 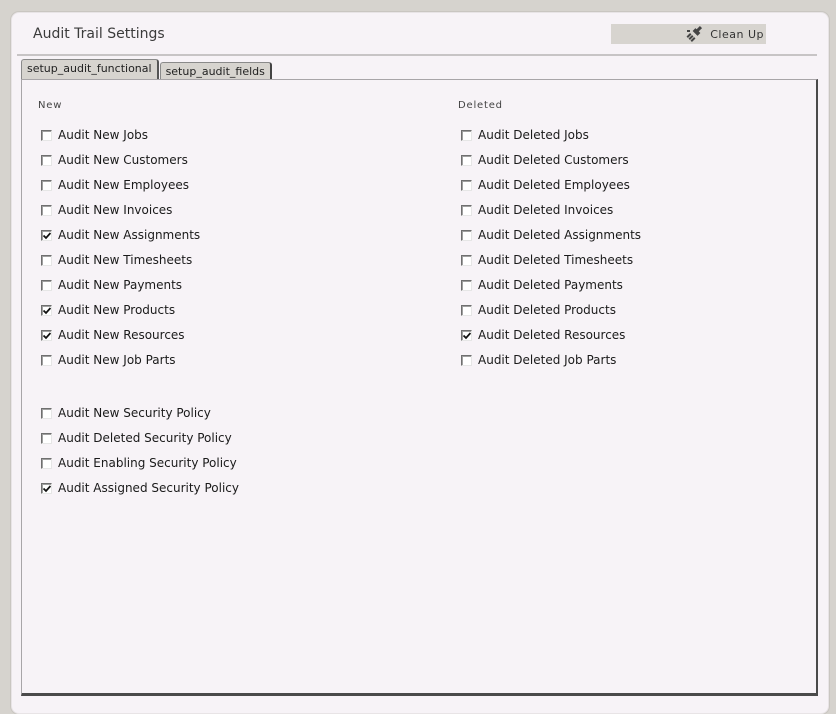 I want to click on checkbox-row: Audit Deleted Employees, so click(x=545, y=185).